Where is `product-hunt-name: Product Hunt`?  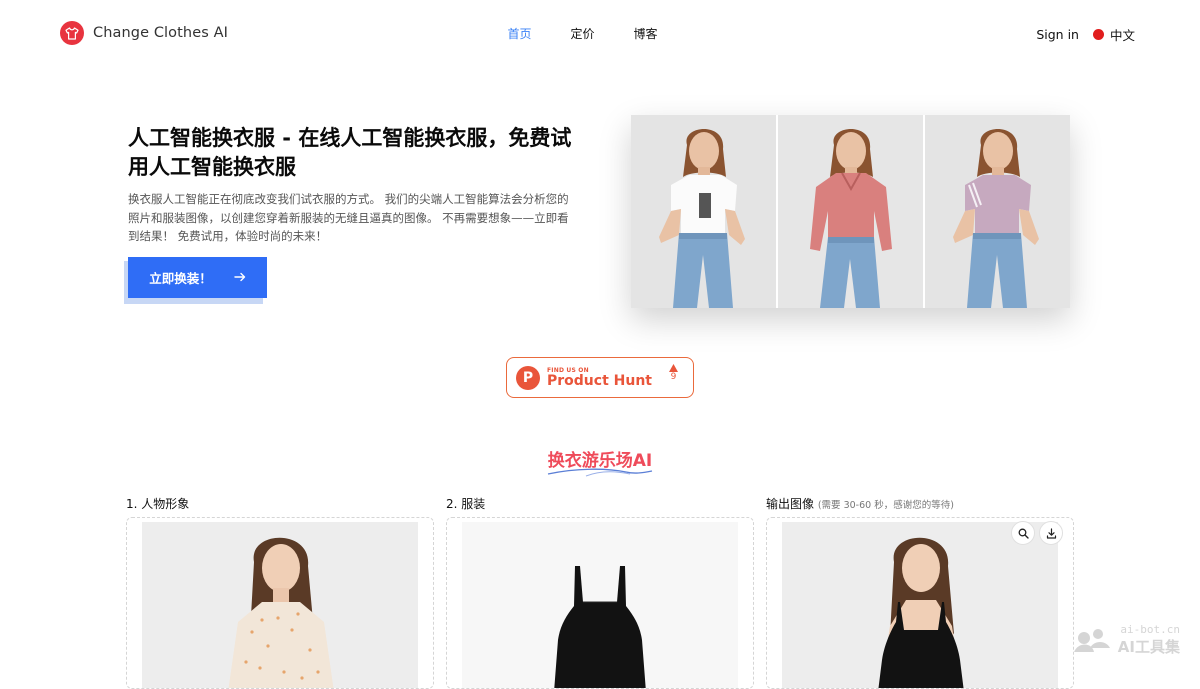
product-hunt-name: Product Hunt is located at coordinates (599, 380).